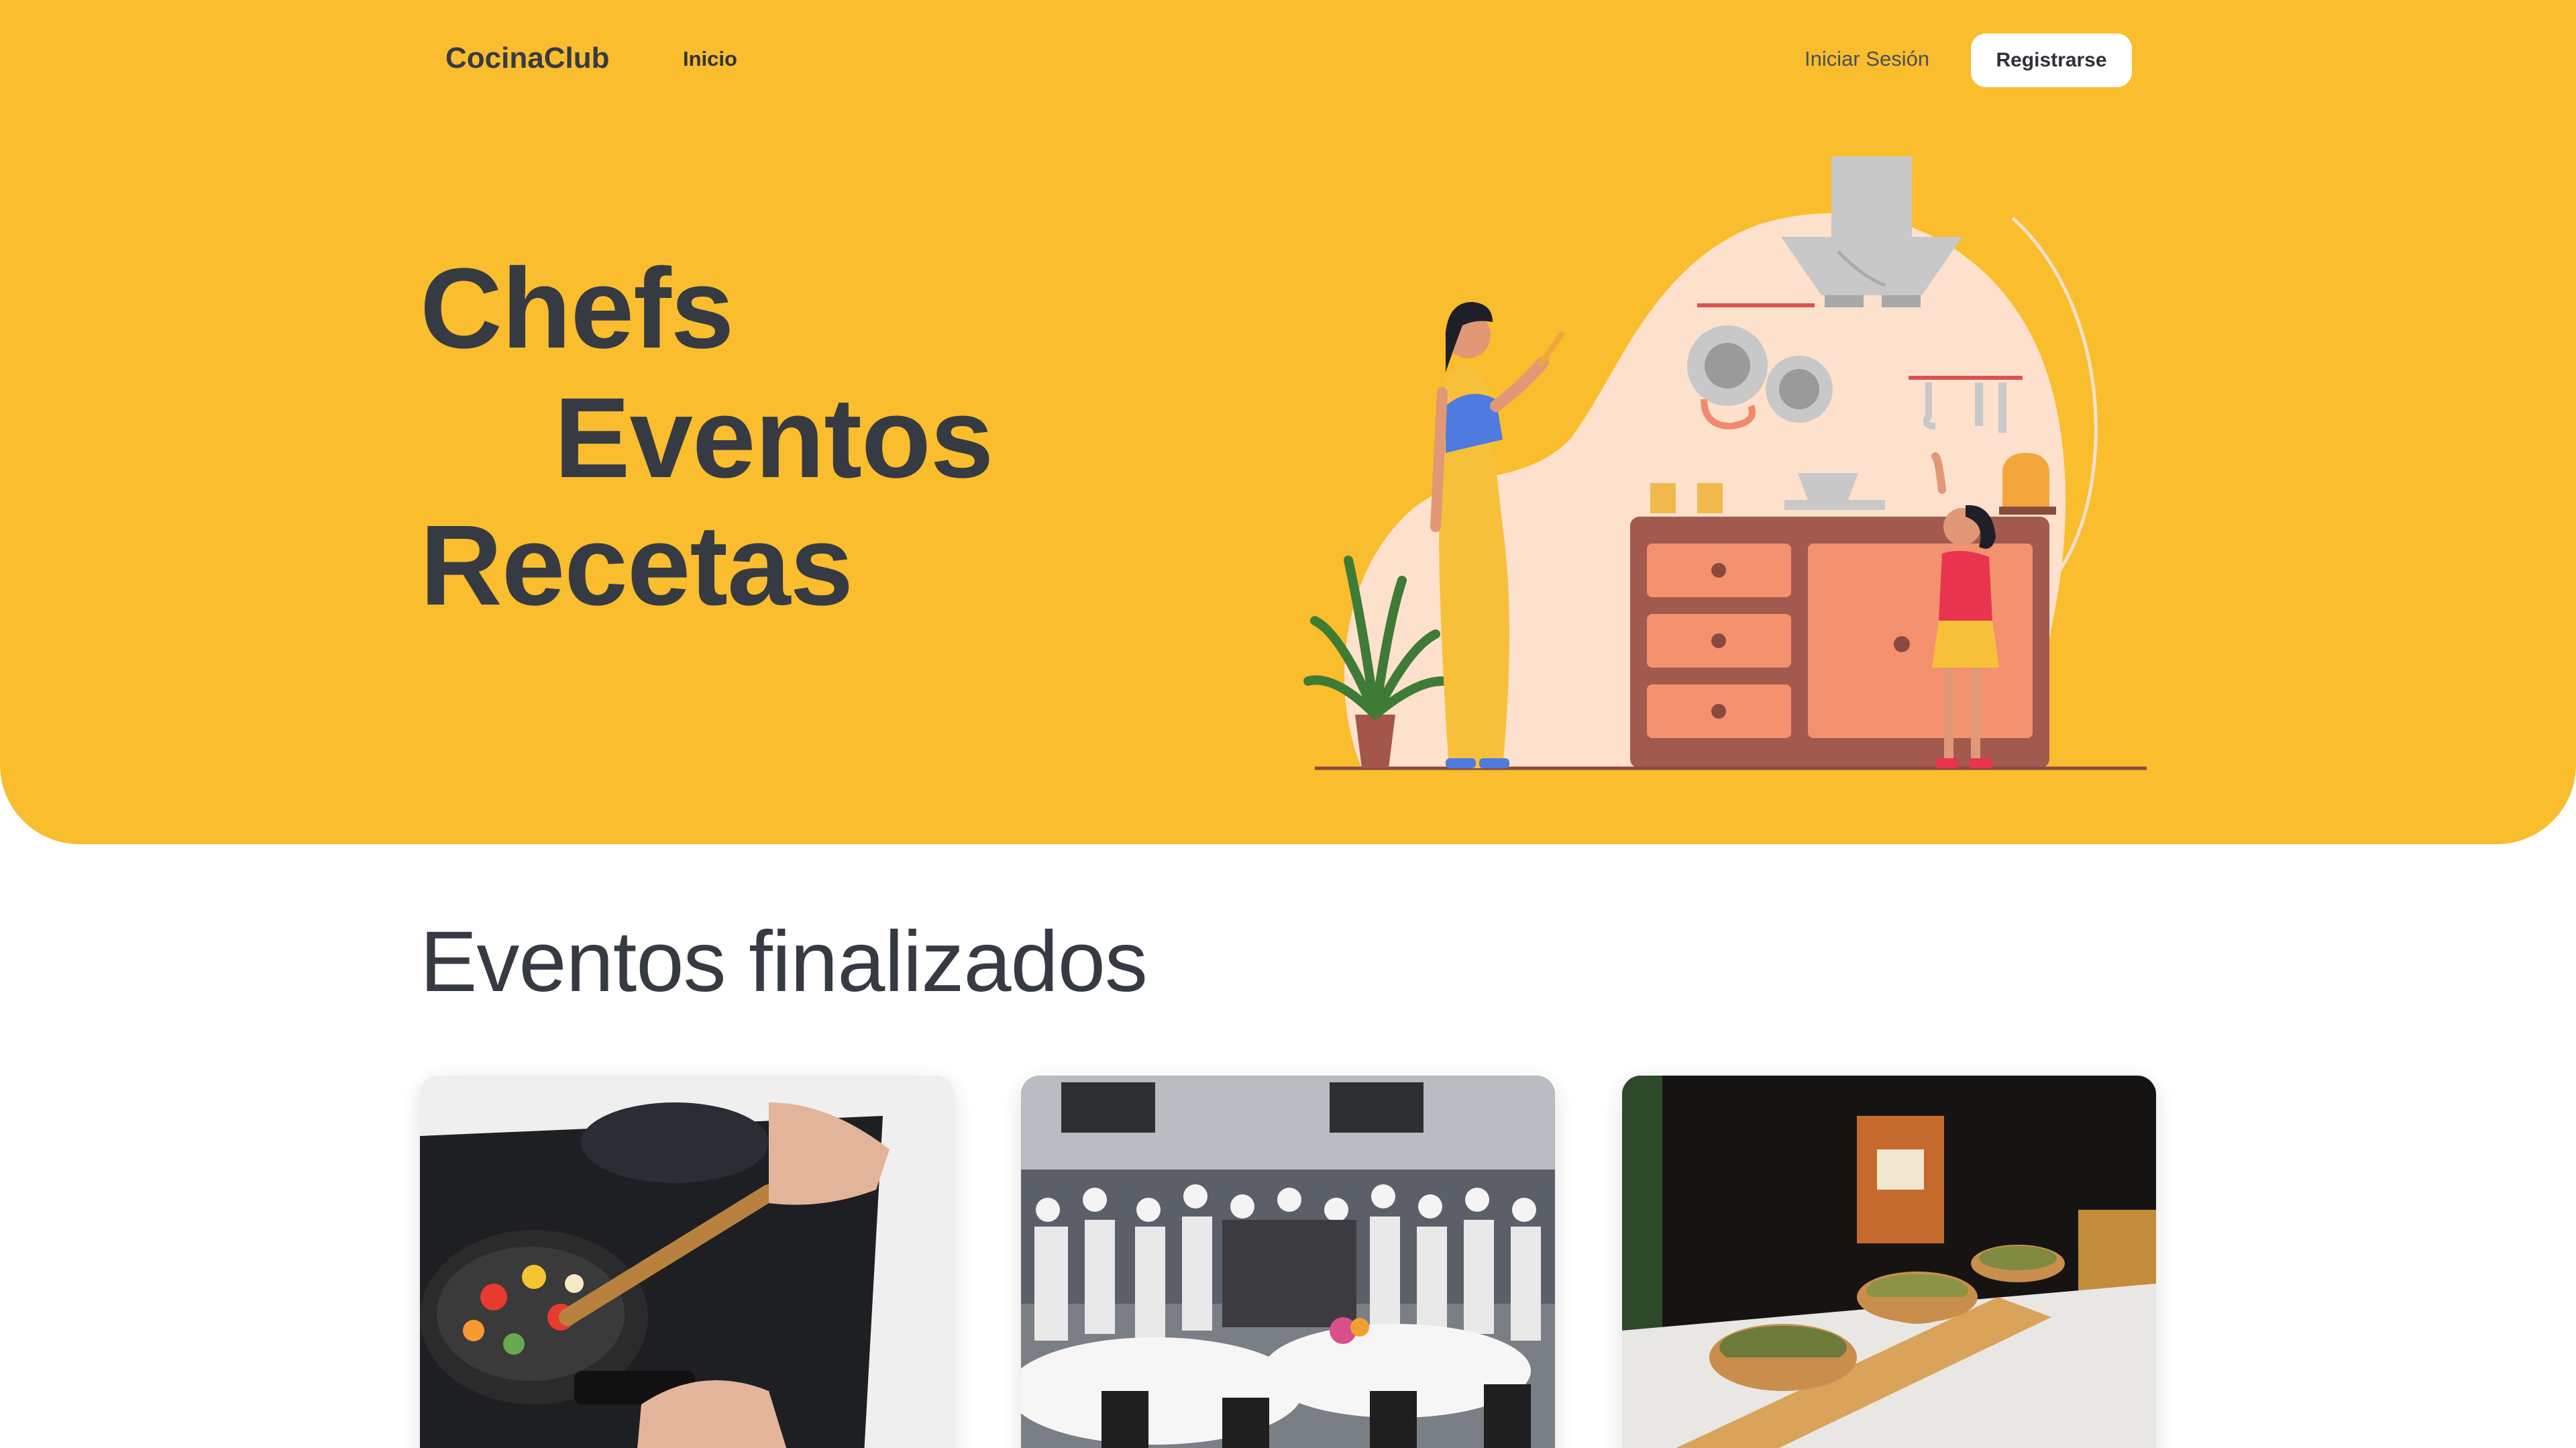 This screenshot has height=1448, width=2576. What do you see at coordinates (774, 438) in the screenshot?
I see `hero-word-eventos: Eventos` at bounding box center [774, 438].